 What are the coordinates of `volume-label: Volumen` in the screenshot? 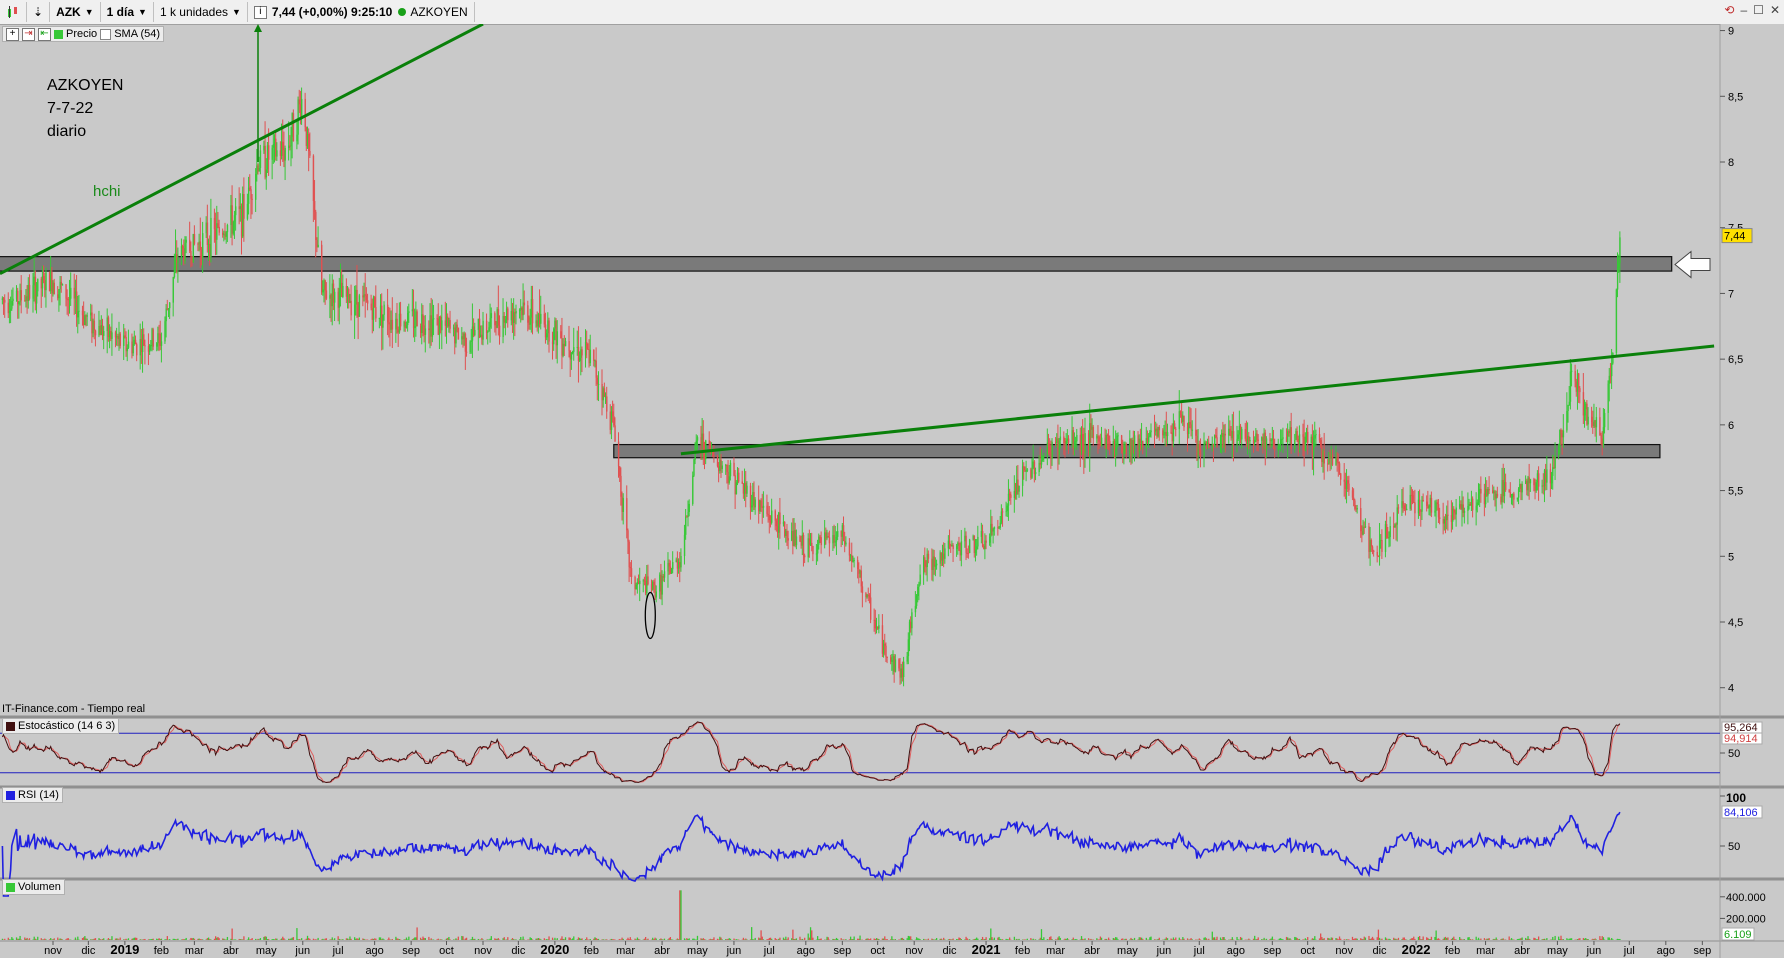 It's located at (39, 887).